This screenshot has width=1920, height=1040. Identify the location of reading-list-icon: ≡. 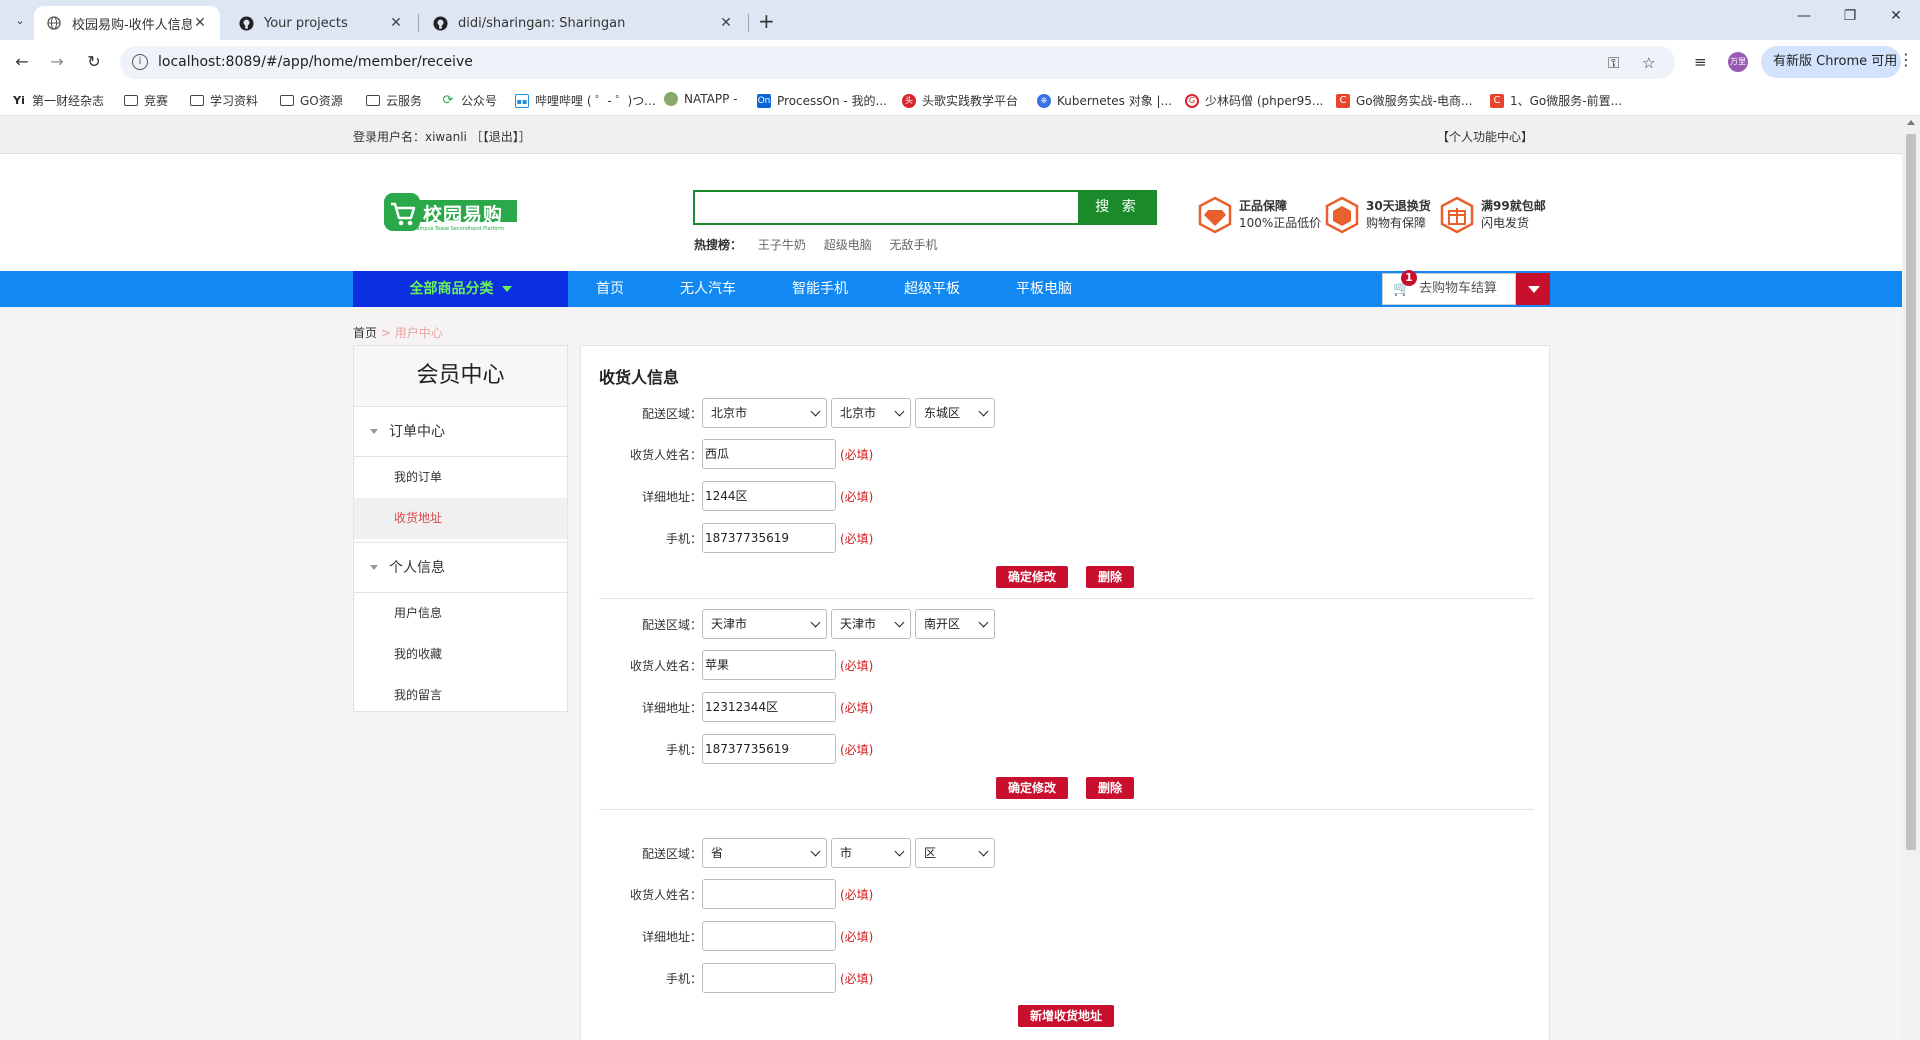
(1700, 62).